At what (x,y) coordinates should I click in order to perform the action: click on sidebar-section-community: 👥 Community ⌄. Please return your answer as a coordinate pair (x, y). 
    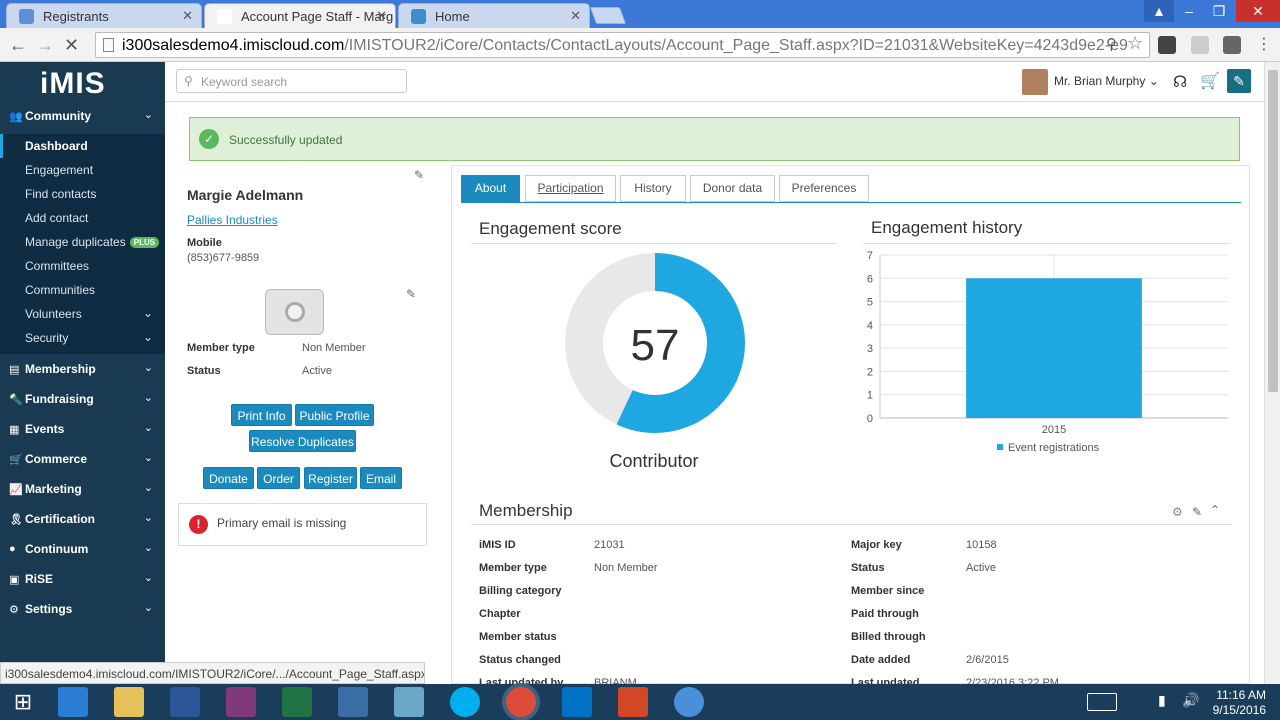
    Looking at the image, I should click on (82, 116).